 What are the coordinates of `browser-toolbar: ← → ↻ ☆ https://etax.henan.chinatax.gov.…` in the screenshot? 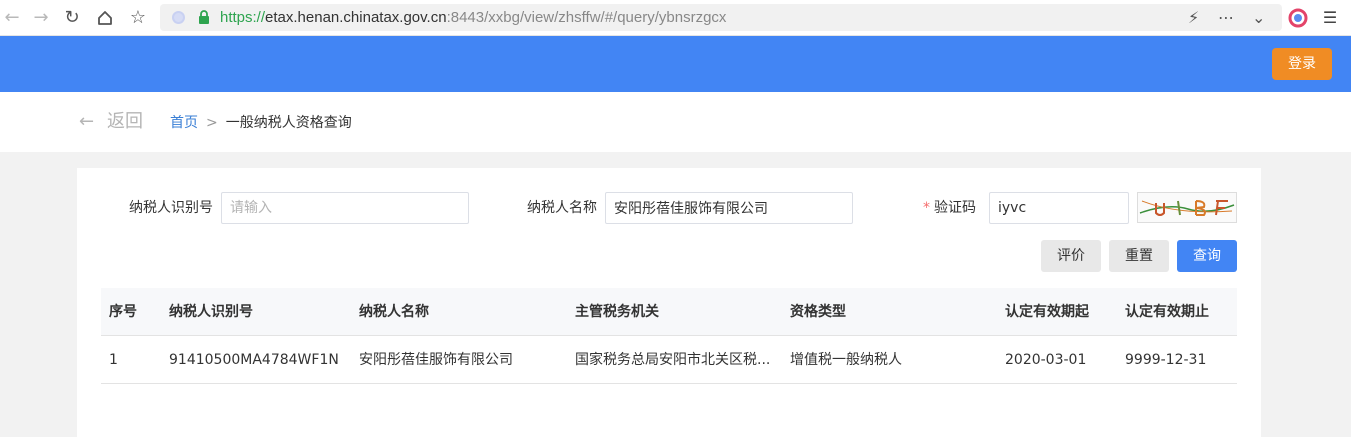 It's located at (675, 18).